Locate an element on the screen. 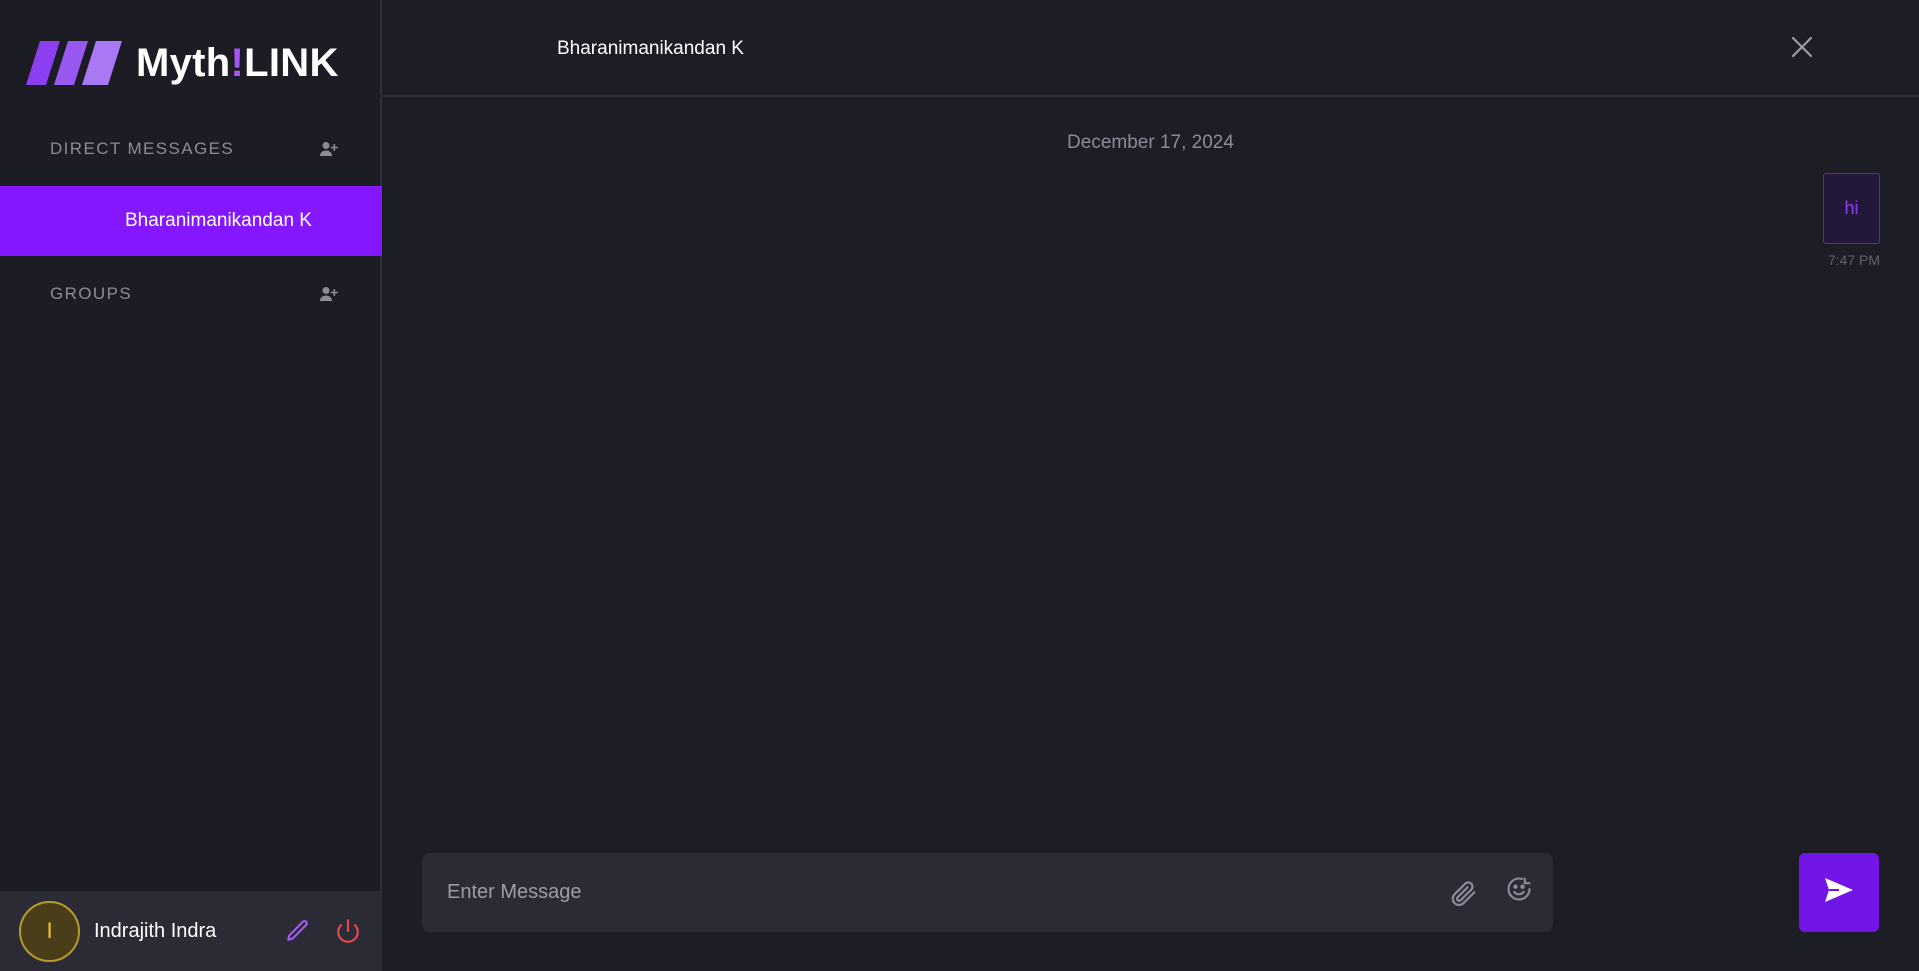 Image resolution: width=1919 pixels, height=971 pixels. avatar: I is located at coordinates (49, 931).